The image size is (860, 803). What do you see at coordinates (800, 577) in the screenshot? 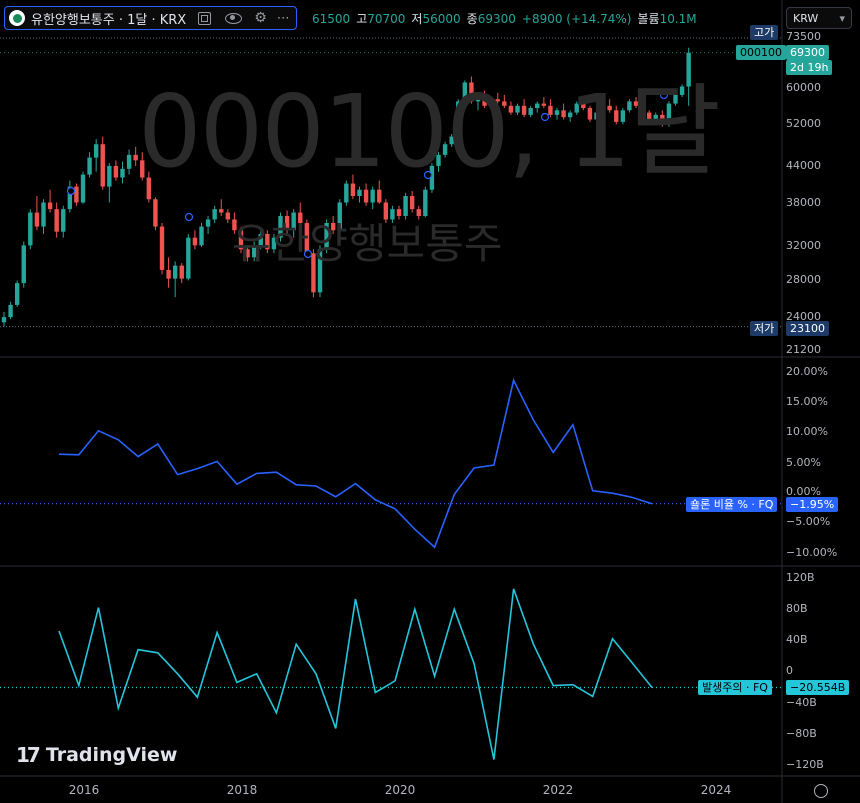
I see `accrual-tick: 120B` at bounding box center [800, 577].